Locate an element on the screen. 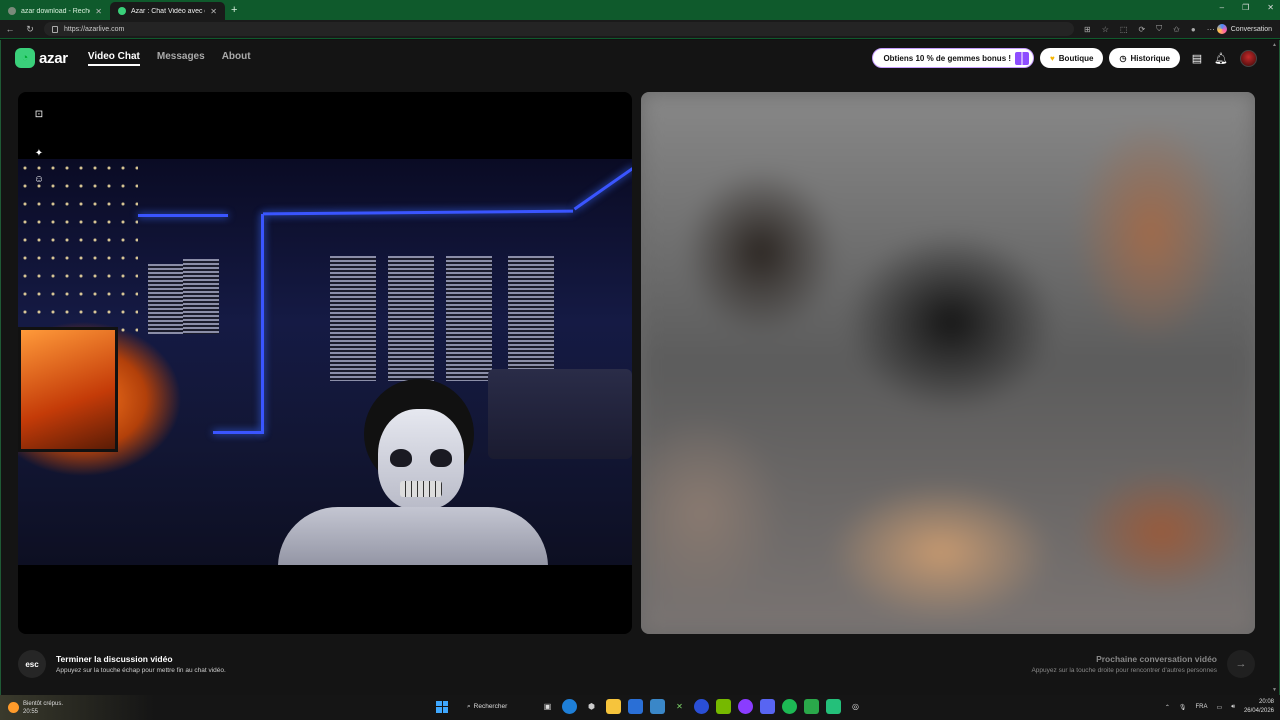 This screenshot has width=1280, height=720. nav-messages: Messages is located at coordinates (181, 58).